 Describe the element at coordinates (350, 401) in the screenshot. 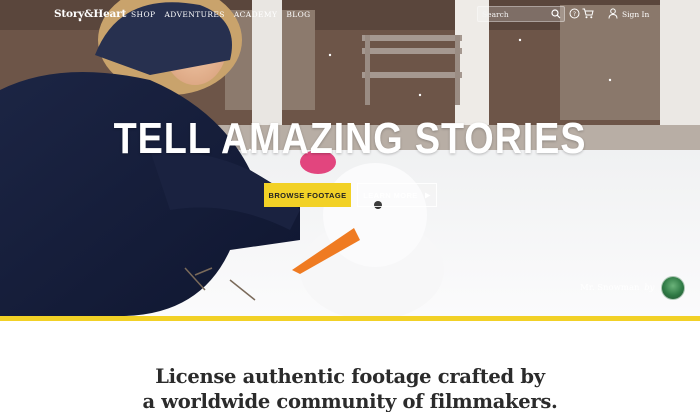

I see `tagline-line-2: a worldwide community of filmmakers.` at that location.